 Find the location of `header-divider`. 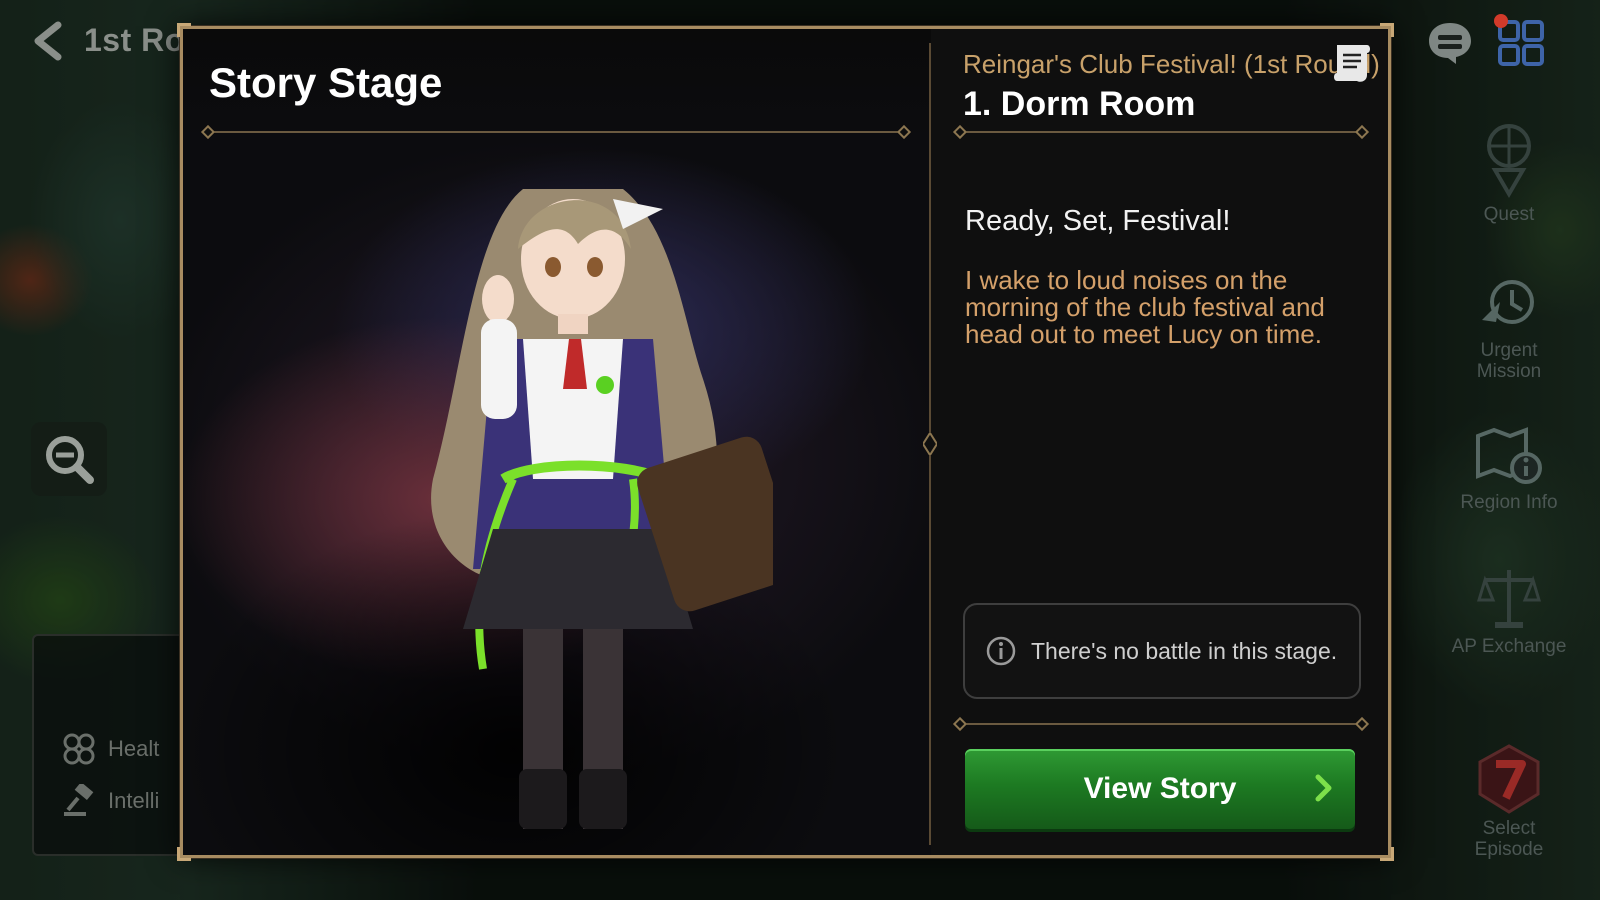

header-divider is located at coordinates (1161, 132).